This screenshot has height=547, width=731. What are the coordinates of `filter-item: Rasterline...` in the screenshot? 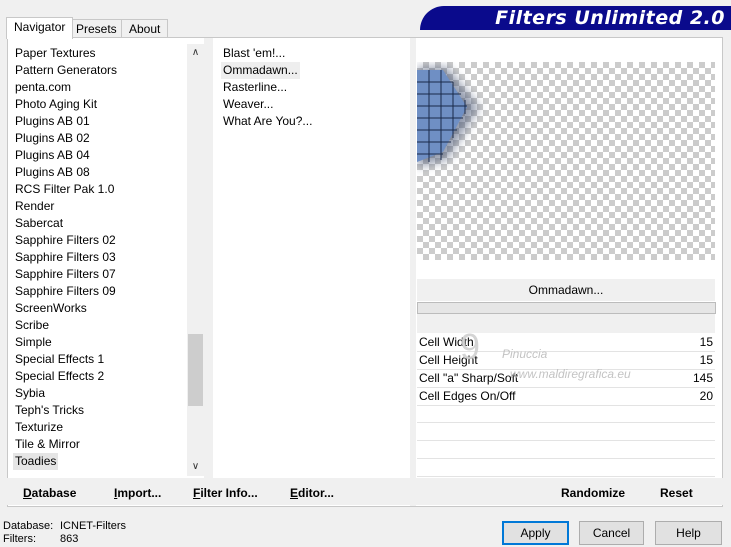 It's located at (255, 87).